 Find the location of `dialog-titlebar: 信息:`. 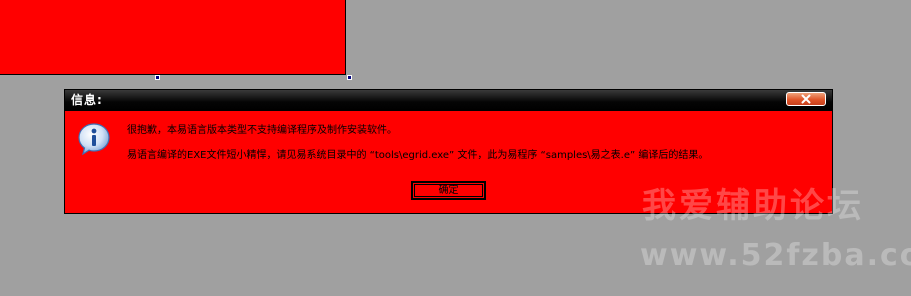

dialog-titlebar: 信息: is located at coordinates (448, 100).